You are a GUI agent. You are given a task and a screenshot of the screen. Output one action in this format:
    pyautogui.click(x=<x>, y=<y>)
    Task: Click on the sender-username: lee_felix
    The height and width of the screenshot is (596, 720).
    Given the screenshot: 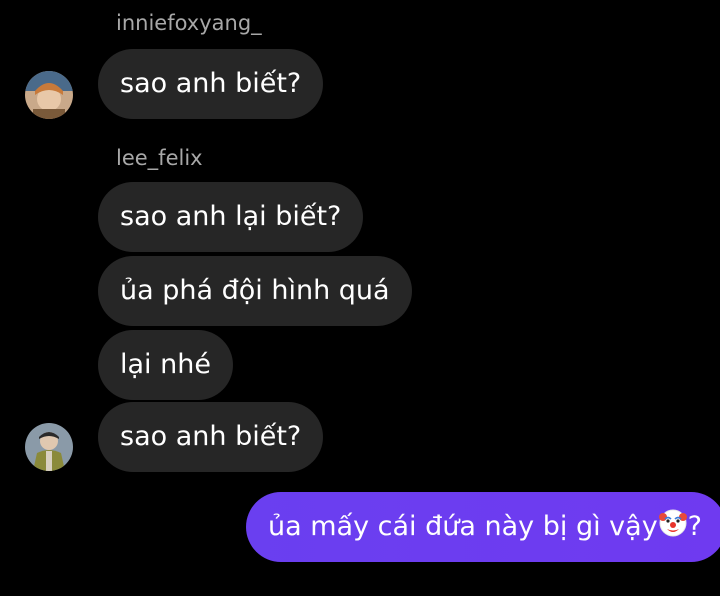 What is the action you would take?
    pyautogui.click(x=159, y=158)
    